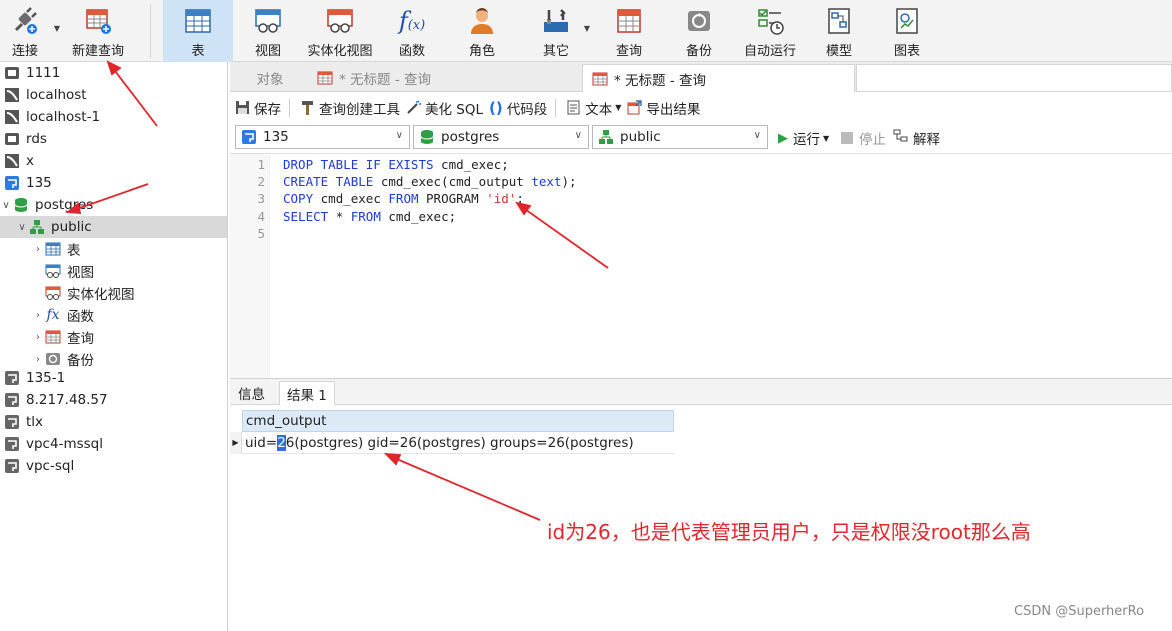  What do you see at coordinates (12, 73) in the screenshot?
I see `server-icon` at bounding box center [12, 73].